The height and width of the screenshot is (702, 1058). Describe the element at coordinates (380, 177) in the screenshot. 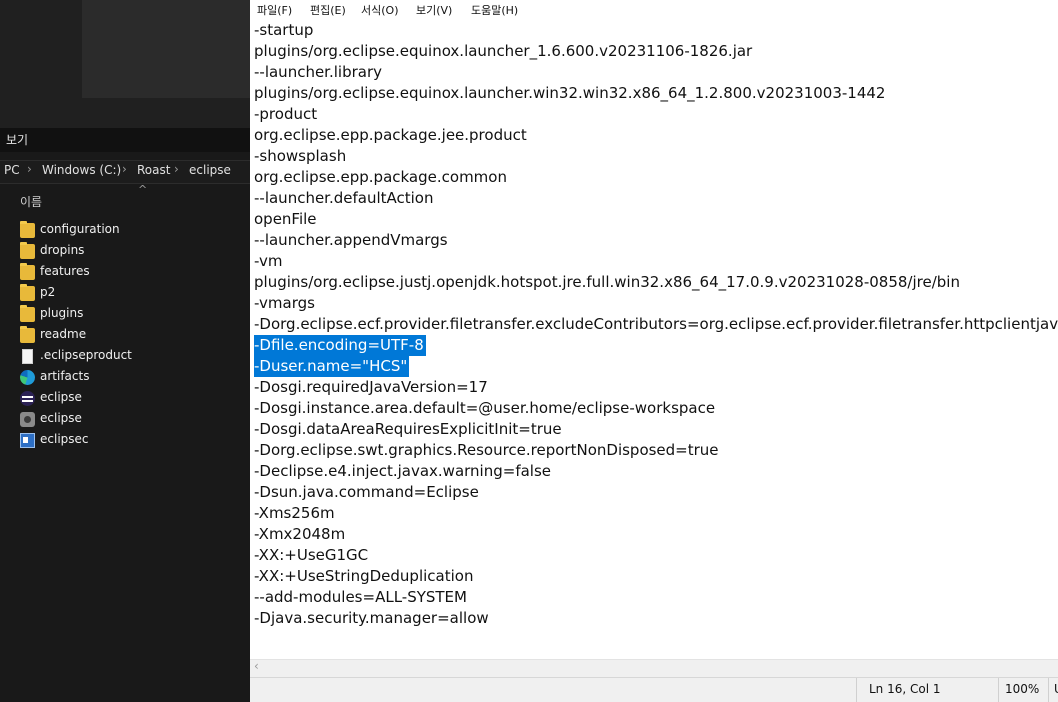

I see `text-line: org.eclipse.epp.package.common` at that location.